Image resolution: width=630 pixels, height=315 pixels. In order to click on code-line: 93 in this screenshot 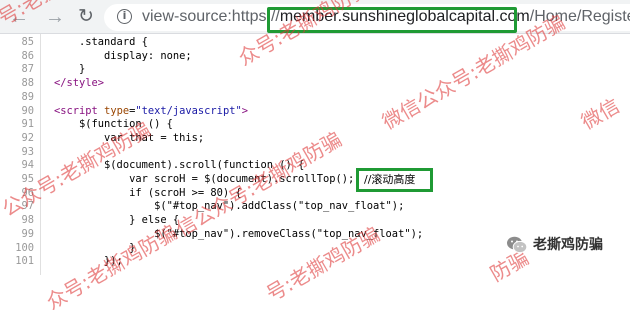, I will do `click(315, 152)`.